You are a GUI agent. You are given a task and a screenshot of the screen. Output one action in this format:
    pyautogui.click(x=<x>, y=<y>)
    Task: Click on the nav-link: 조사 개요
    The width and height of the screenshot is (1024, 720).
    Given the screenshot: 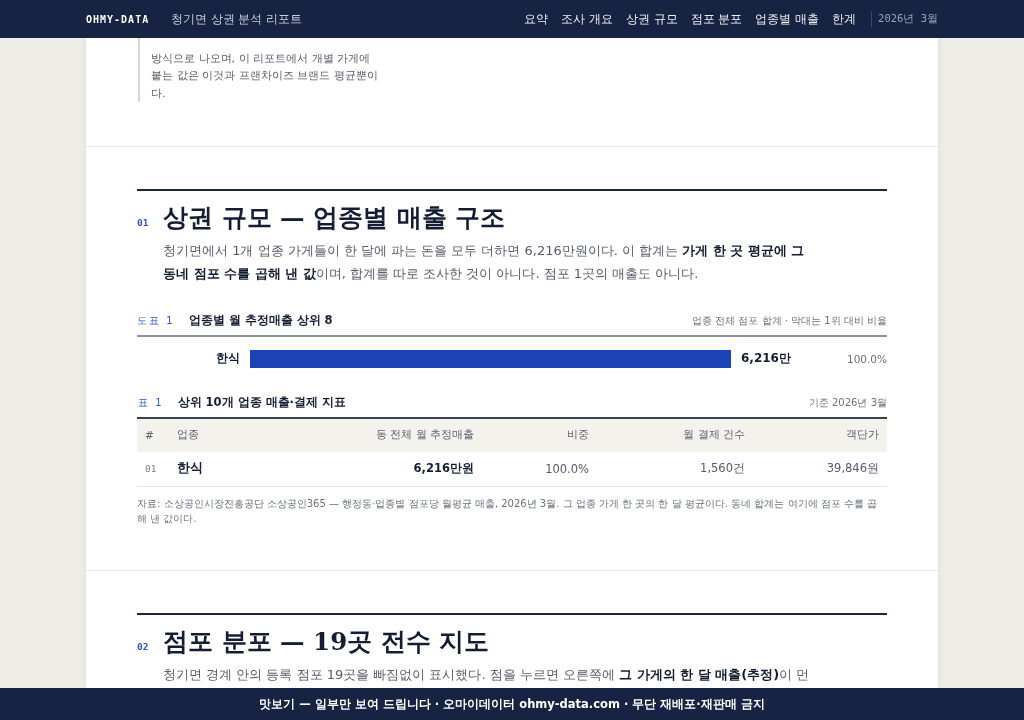 What is the action you would take?
    pyautogui.click(x=587, y=19)
    